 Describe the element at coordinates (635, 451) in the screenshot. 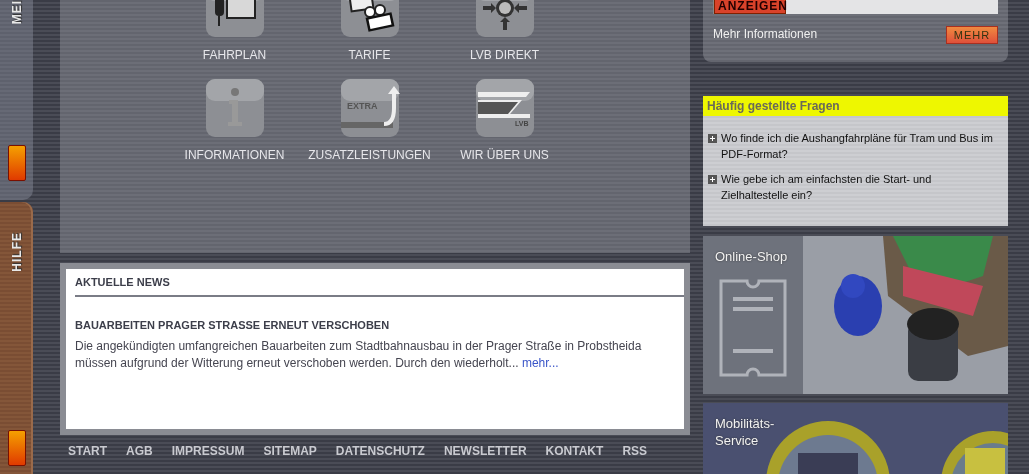

I see `footer-link: RSS` at that location.